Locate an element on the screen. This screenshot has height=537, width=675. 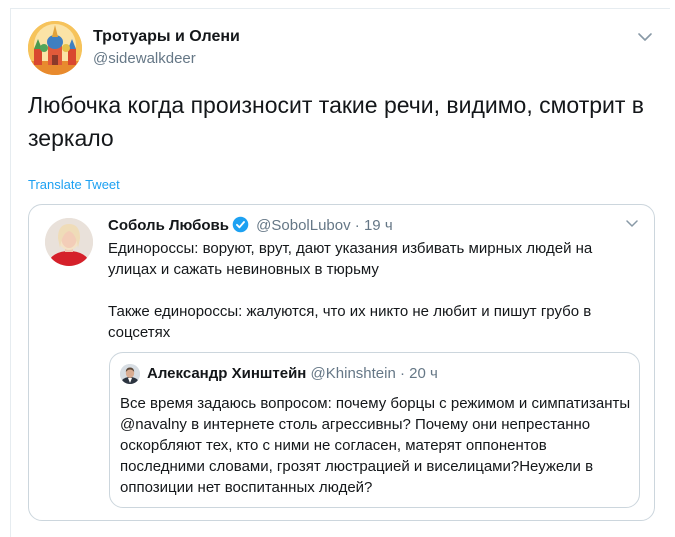
quoted-tweet-time: 19 ч is located at coordinates (378, 225).